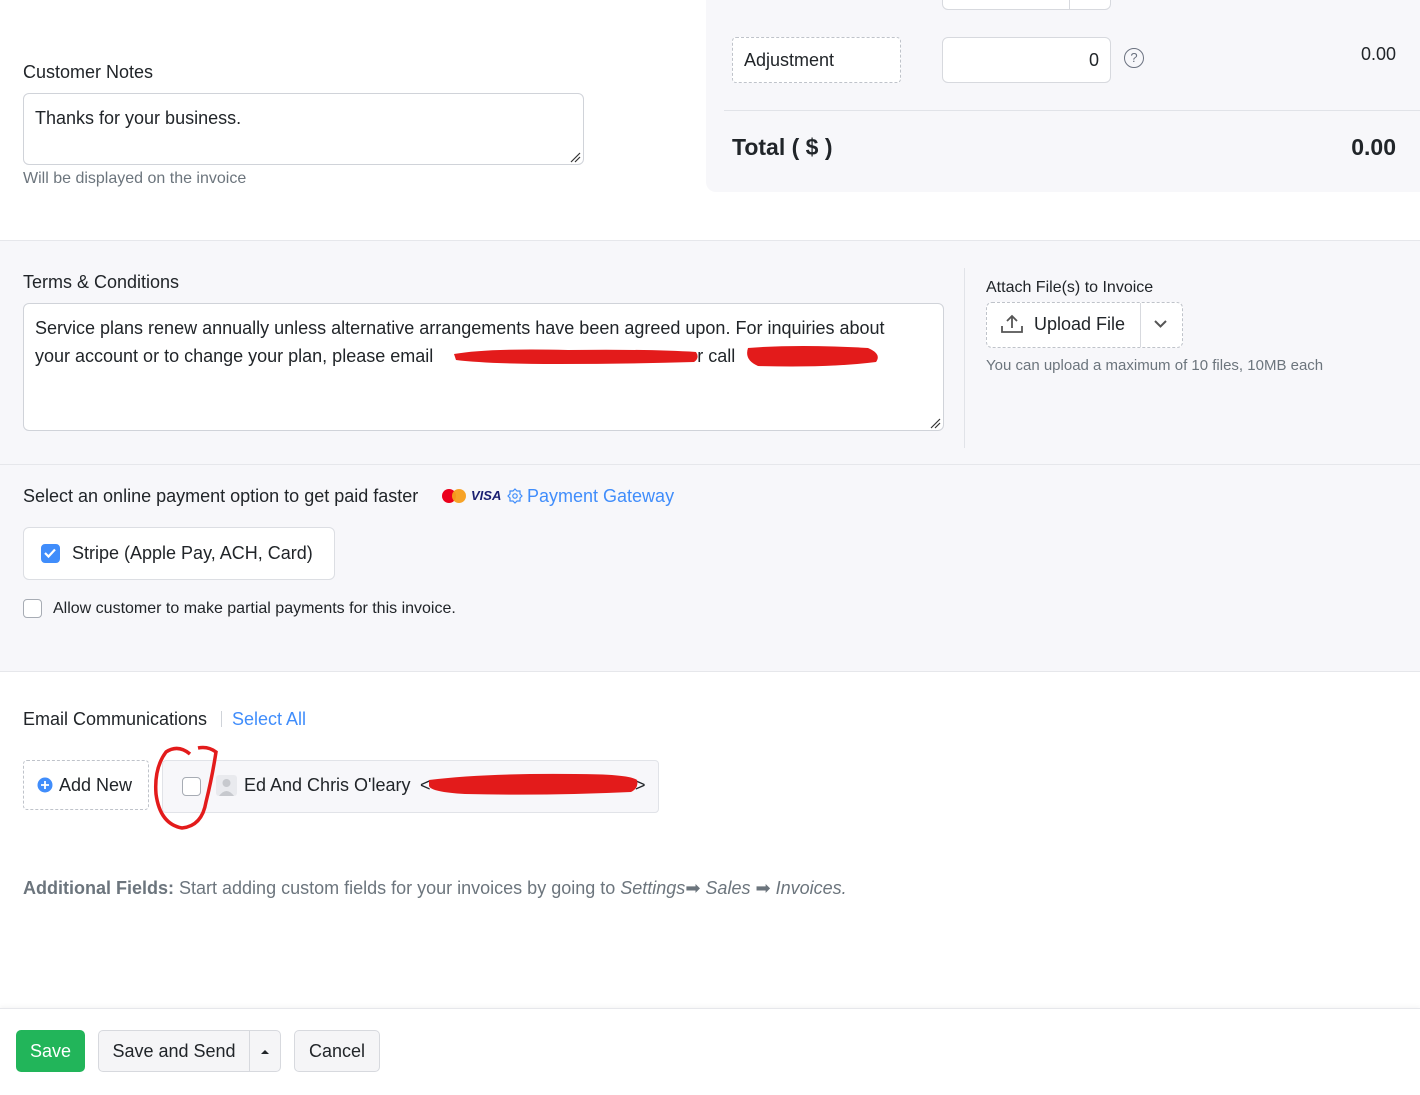 This screenshot has width=1420, height=1095. Describe the element at coordinates (653, 888) in the screenshot. I see `settings-path: Settings` at that location.